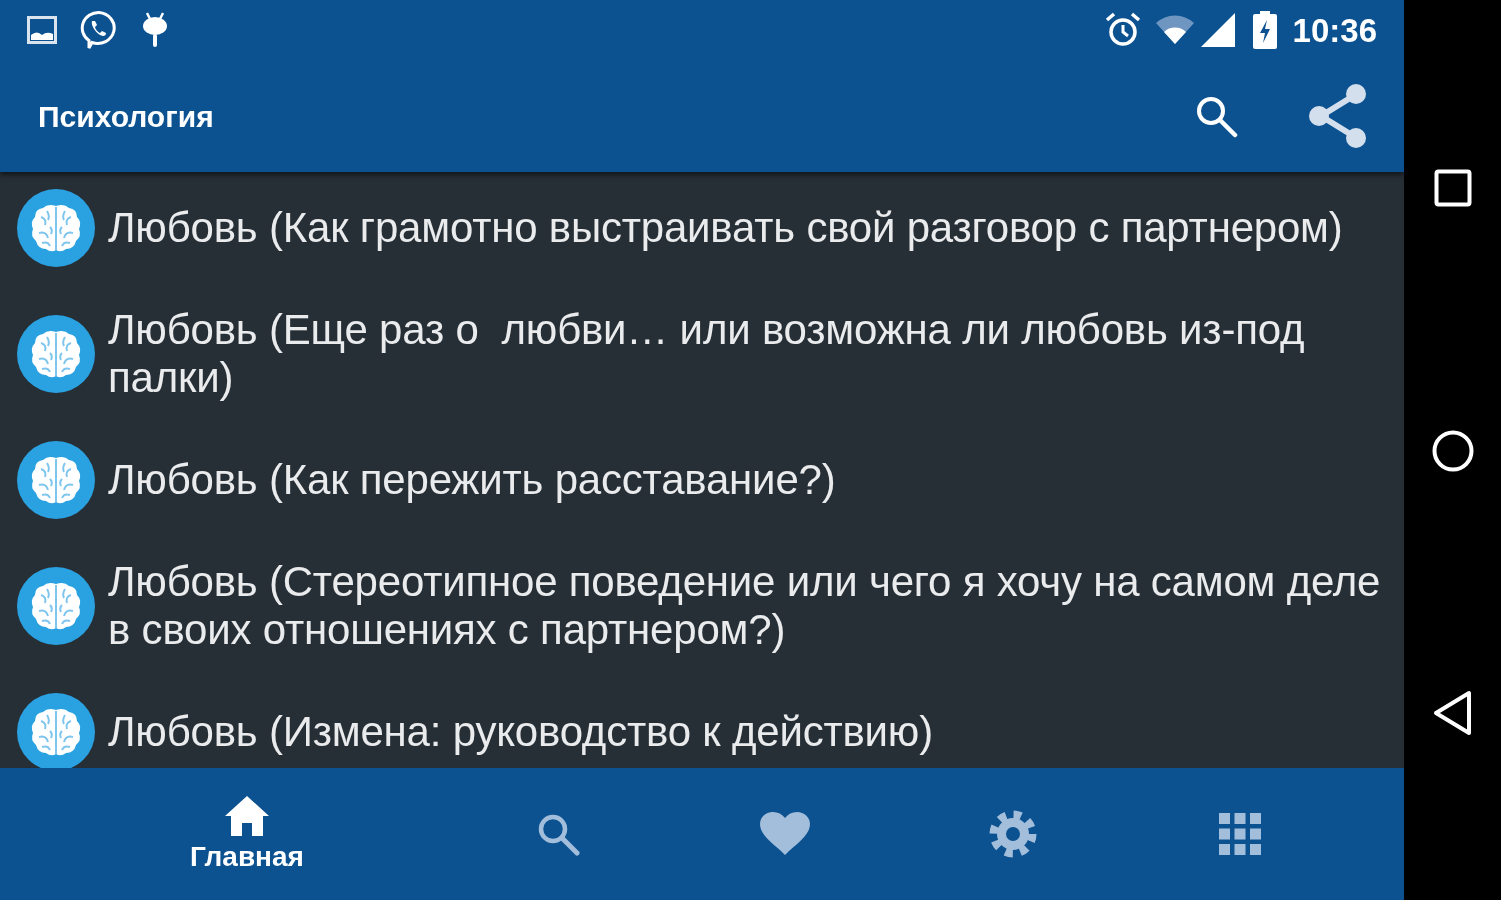 The image size is (1501, 900). I want to click on phone-bubble-icon, so click(99, 30).